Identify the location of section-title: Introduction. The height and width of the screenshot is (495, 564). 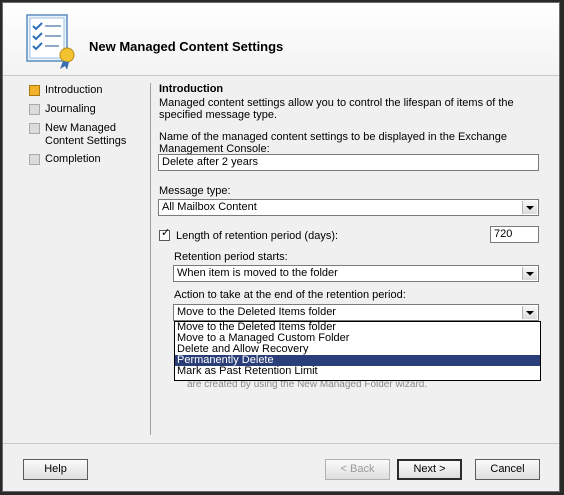
(191, 89).